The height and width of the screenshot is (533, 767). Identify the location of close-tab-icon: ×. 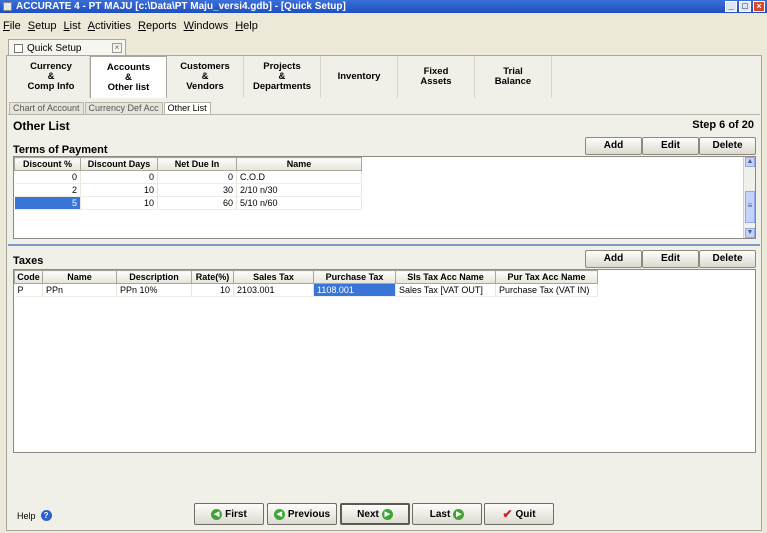
(117, 48).